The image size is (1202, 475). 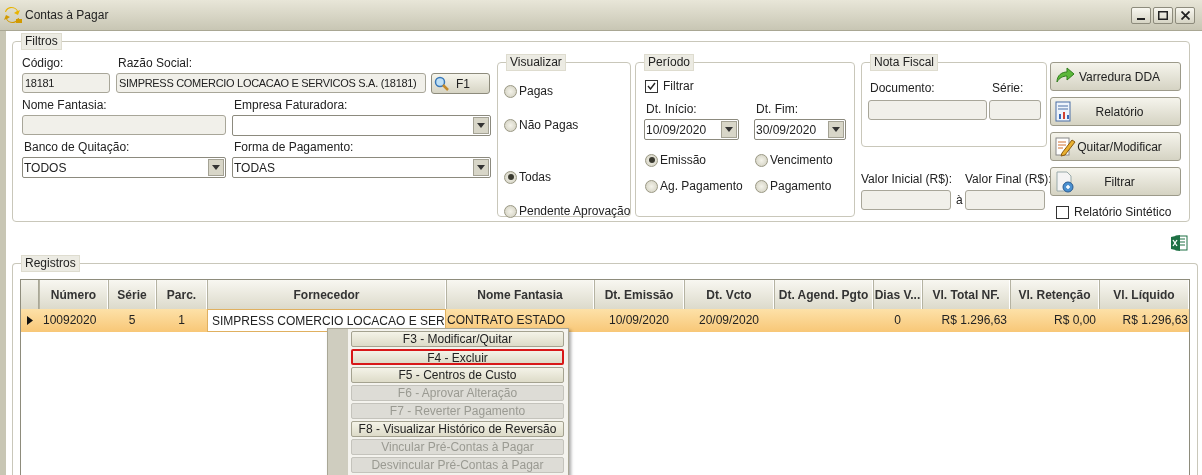 What do you see at coordinates (966, 294) in the screenshot?
I see `column-header: Vl. Total NF.` at bounding box center [966, 294].